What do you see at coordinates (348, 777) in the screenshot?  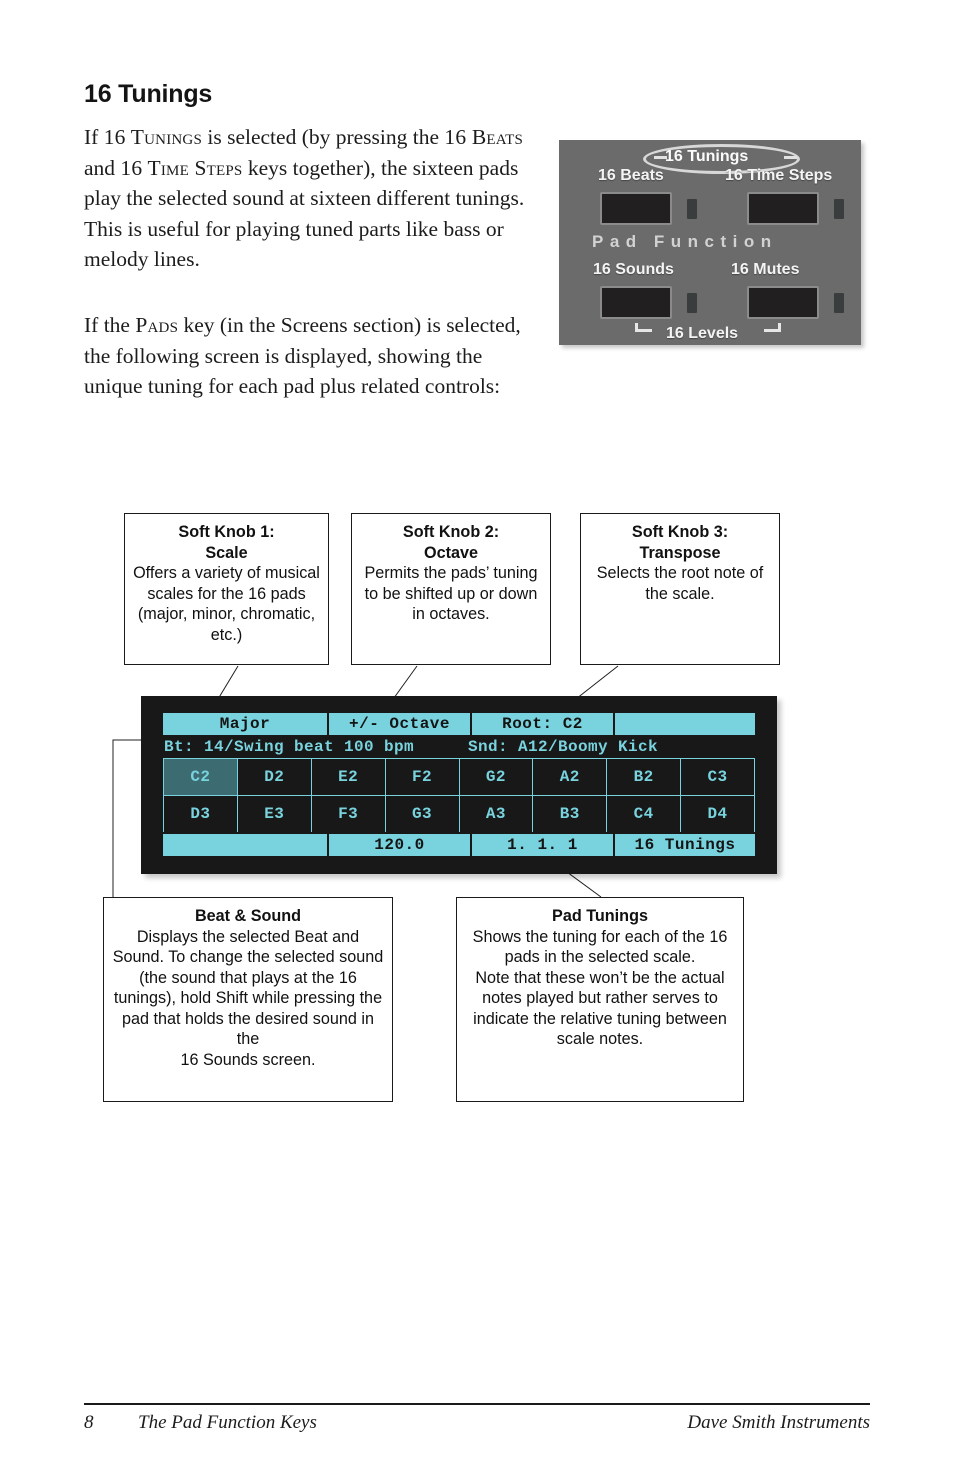 I see `pad-cell-3: E2` at bounding box center [348, 777].